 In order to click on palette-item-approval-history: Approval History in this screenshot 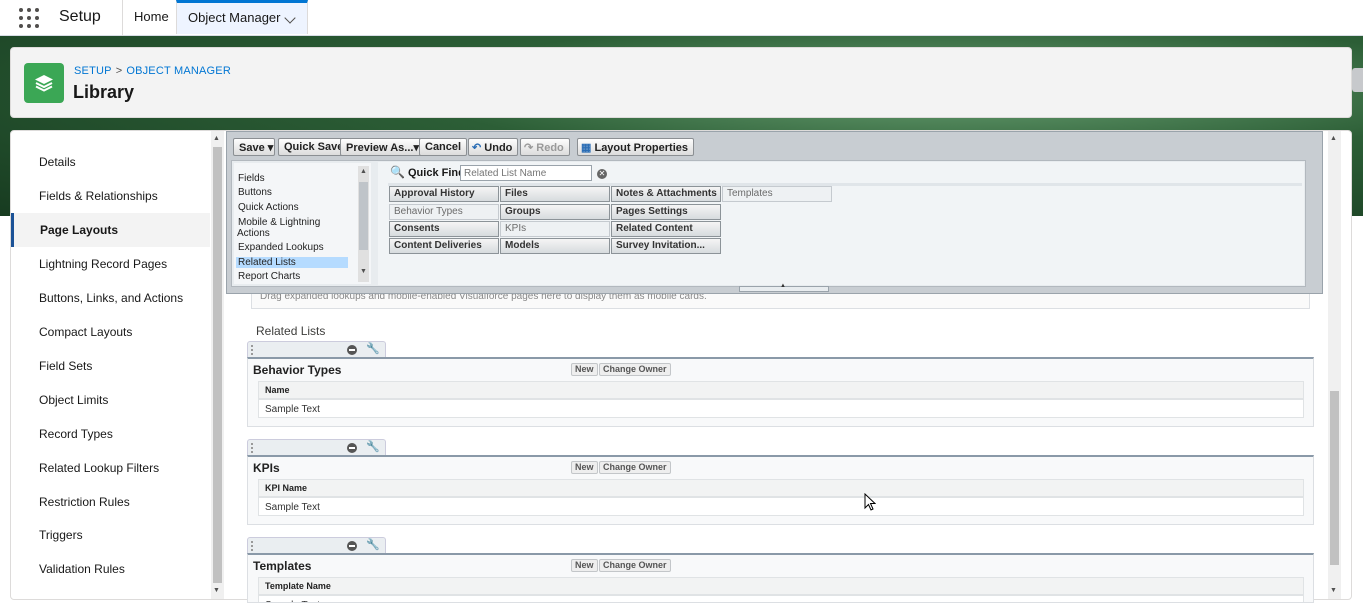, I will do `click(444, 194)`.